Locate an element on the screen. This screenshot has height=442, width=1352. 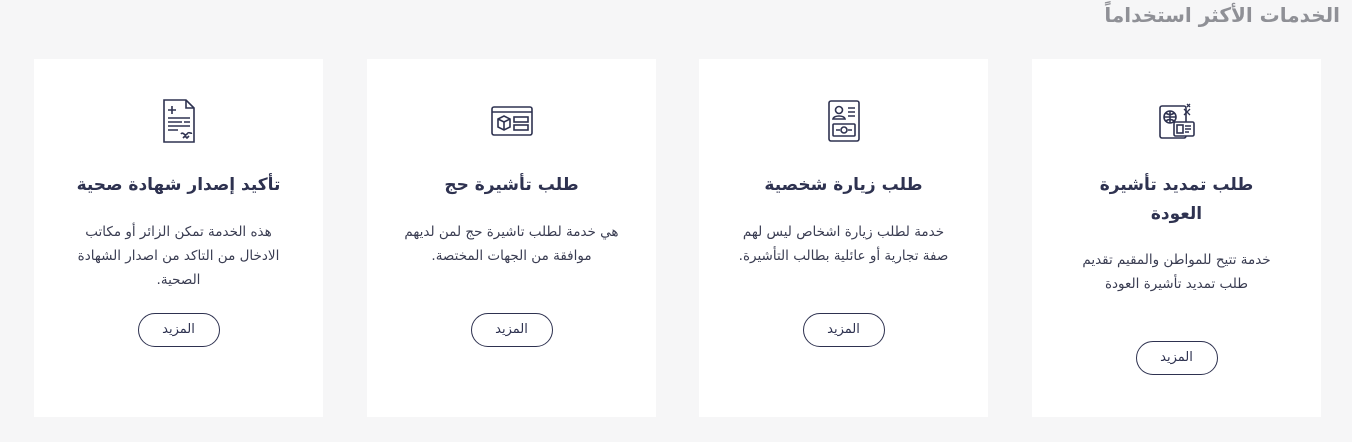
section-title: الخدمات الأكثر استخداماً is located at coordinates (1222, 15).